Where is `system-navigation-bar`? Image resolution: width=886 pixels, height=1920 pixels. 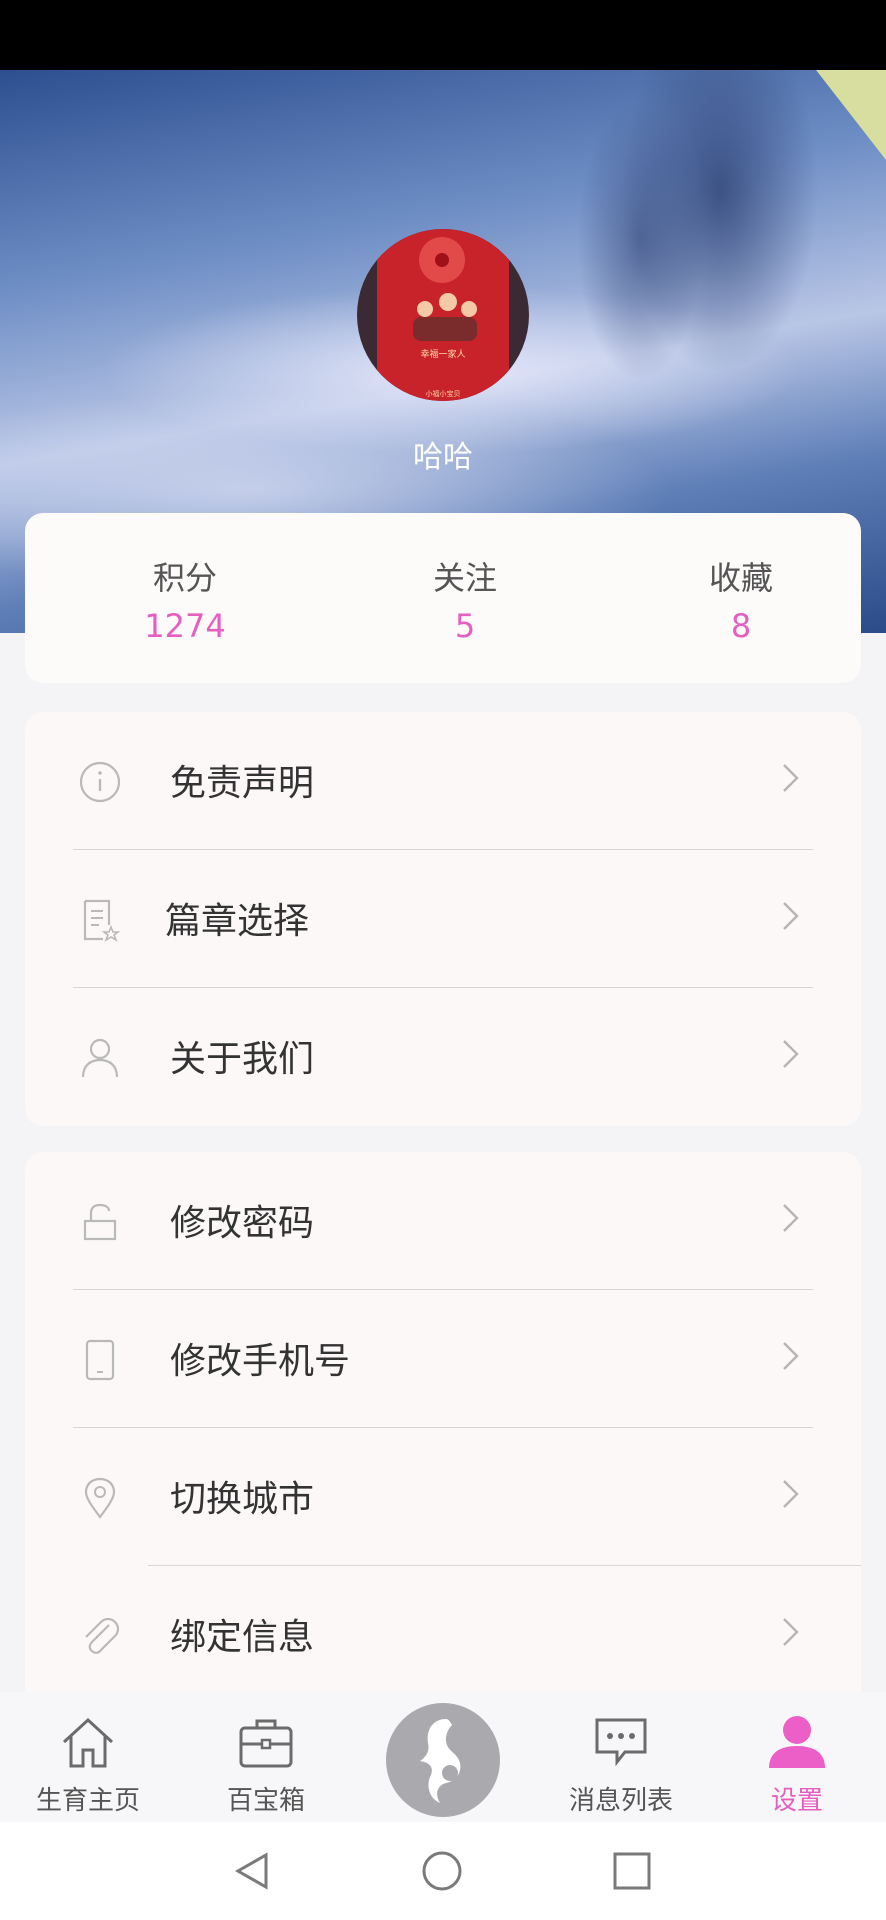
system-navigation-bar is located at coordinates (443, 1871).